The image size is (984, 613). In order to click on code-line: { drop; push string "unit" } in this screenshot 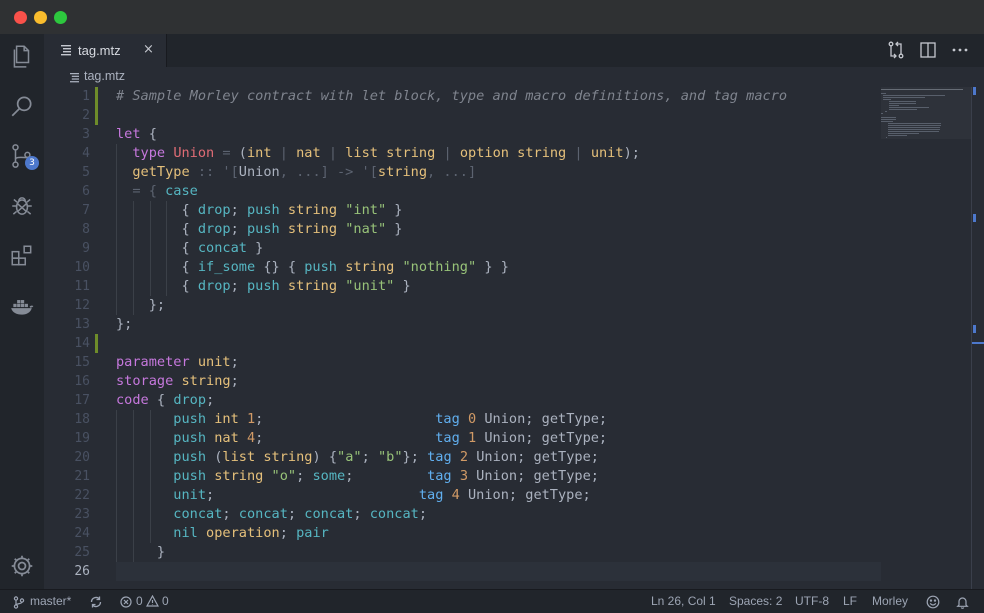, I will do `click(263, 286)`.